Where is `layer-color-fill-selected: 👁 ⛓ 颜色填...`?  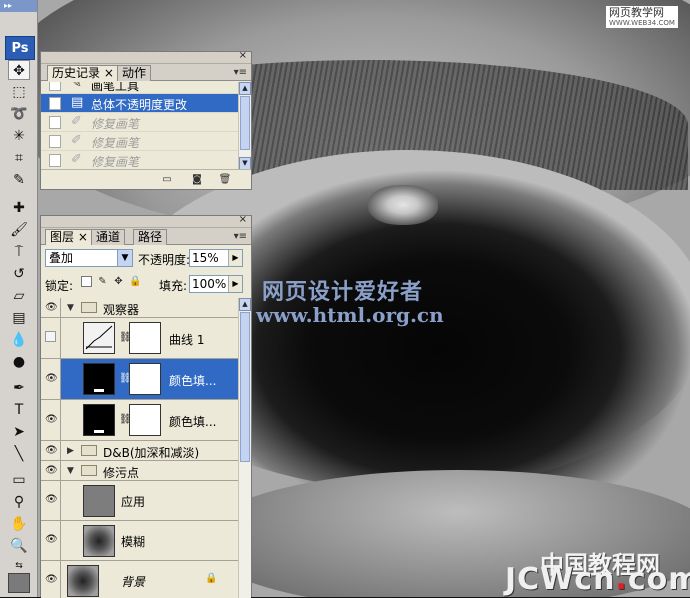 layer-color-fill-selected: 👁 ⛓ 颜色填... is located at coordinates (140, 379).